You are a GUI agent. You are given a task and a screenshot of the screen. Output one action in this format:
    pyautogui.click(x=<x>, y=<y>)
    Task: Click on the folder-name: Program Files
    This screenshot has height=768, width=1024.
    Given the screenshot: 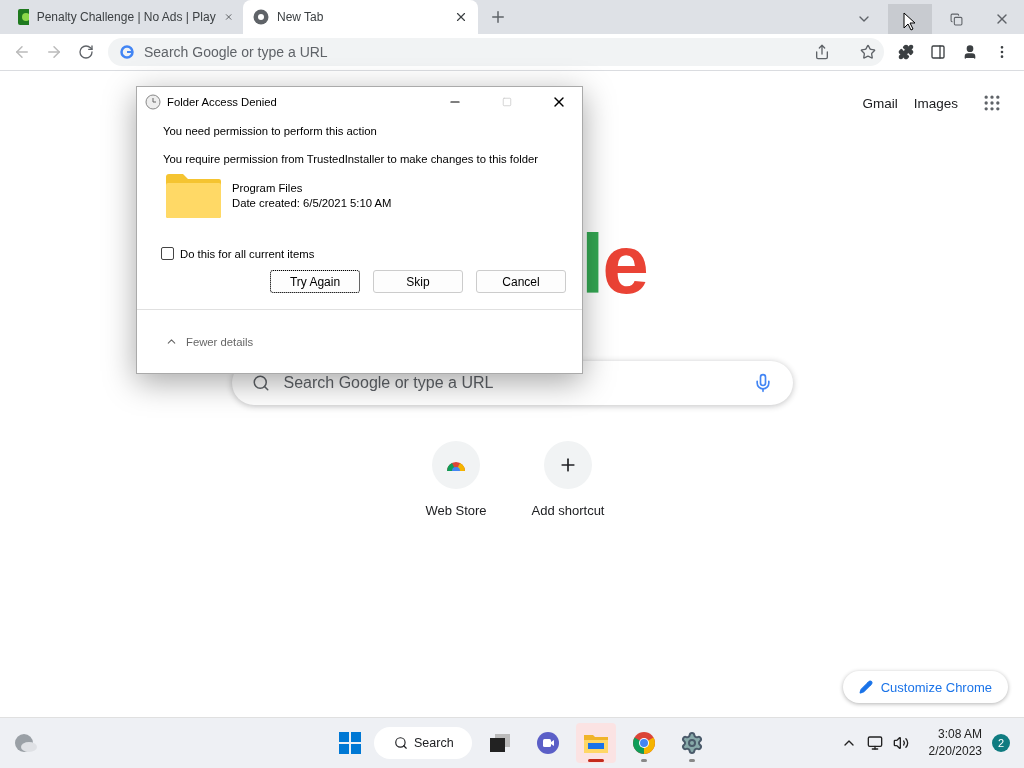 What is the action you would take?
    pyautogui.click(x=268, y=188)
    